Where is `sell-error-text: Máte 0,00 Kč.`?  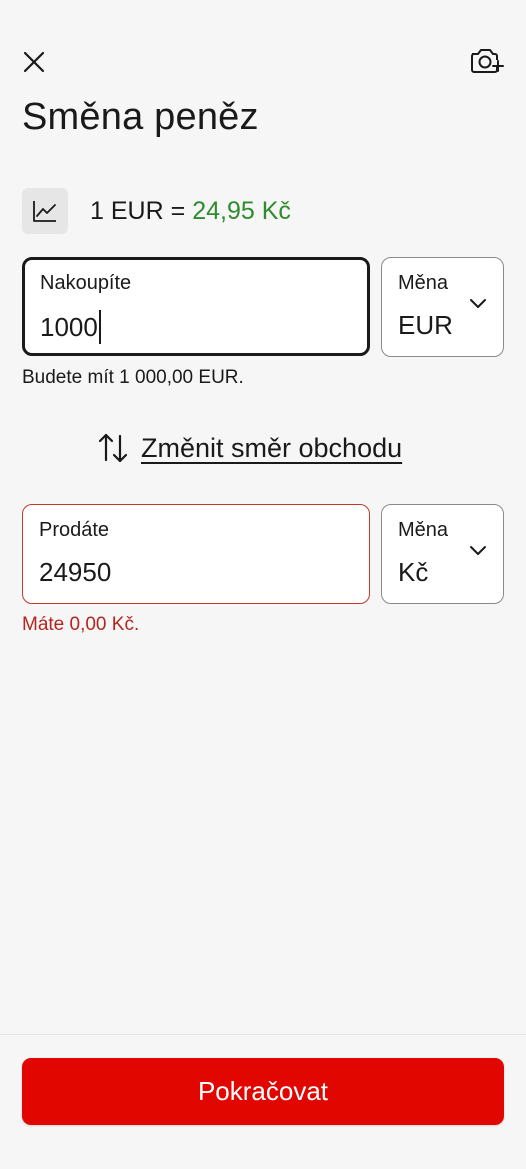
sell-error-text: Máte 0,00 Kč. is located at coordinates (81, 624).